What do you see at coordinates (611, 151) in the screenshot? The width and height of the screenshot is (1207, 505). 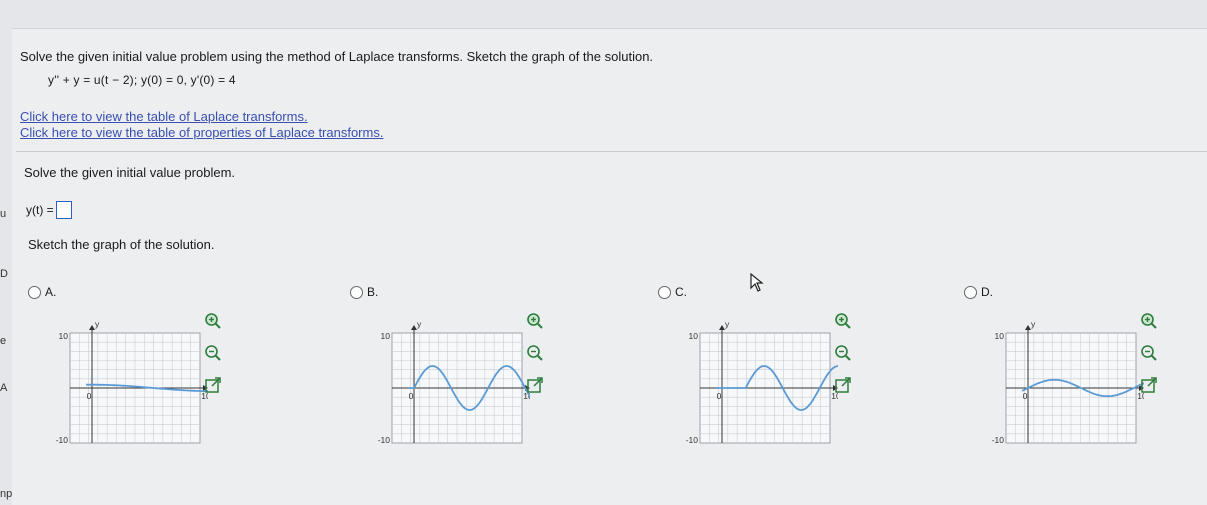 I see `divider` at bounding box center [611, 151].